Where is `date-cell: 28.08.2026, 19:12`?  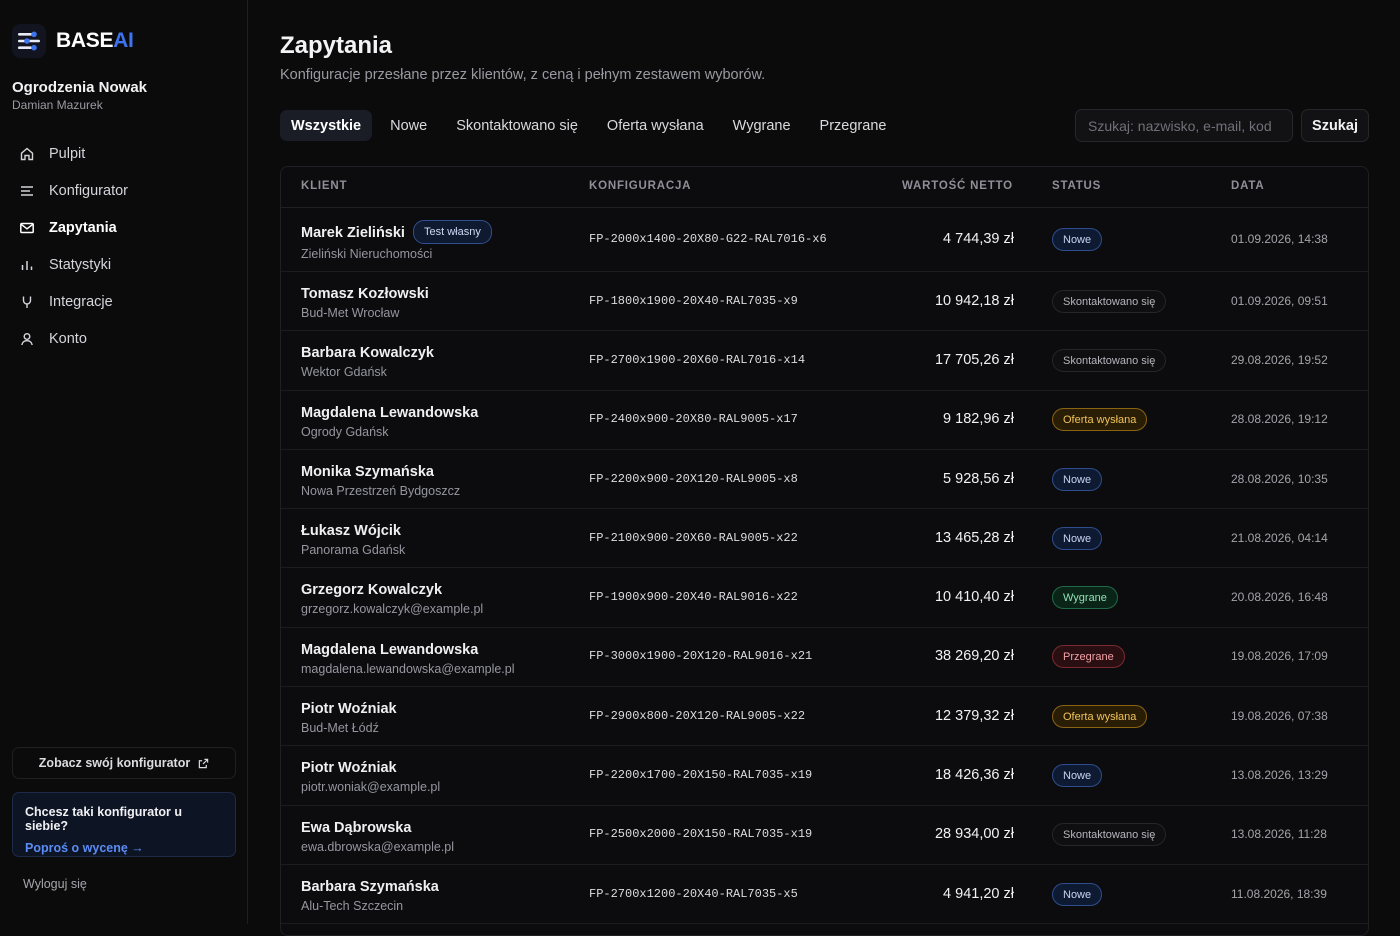 date-cell: 28.08.2026, 19:12 is located at coordinates (1279, 419).